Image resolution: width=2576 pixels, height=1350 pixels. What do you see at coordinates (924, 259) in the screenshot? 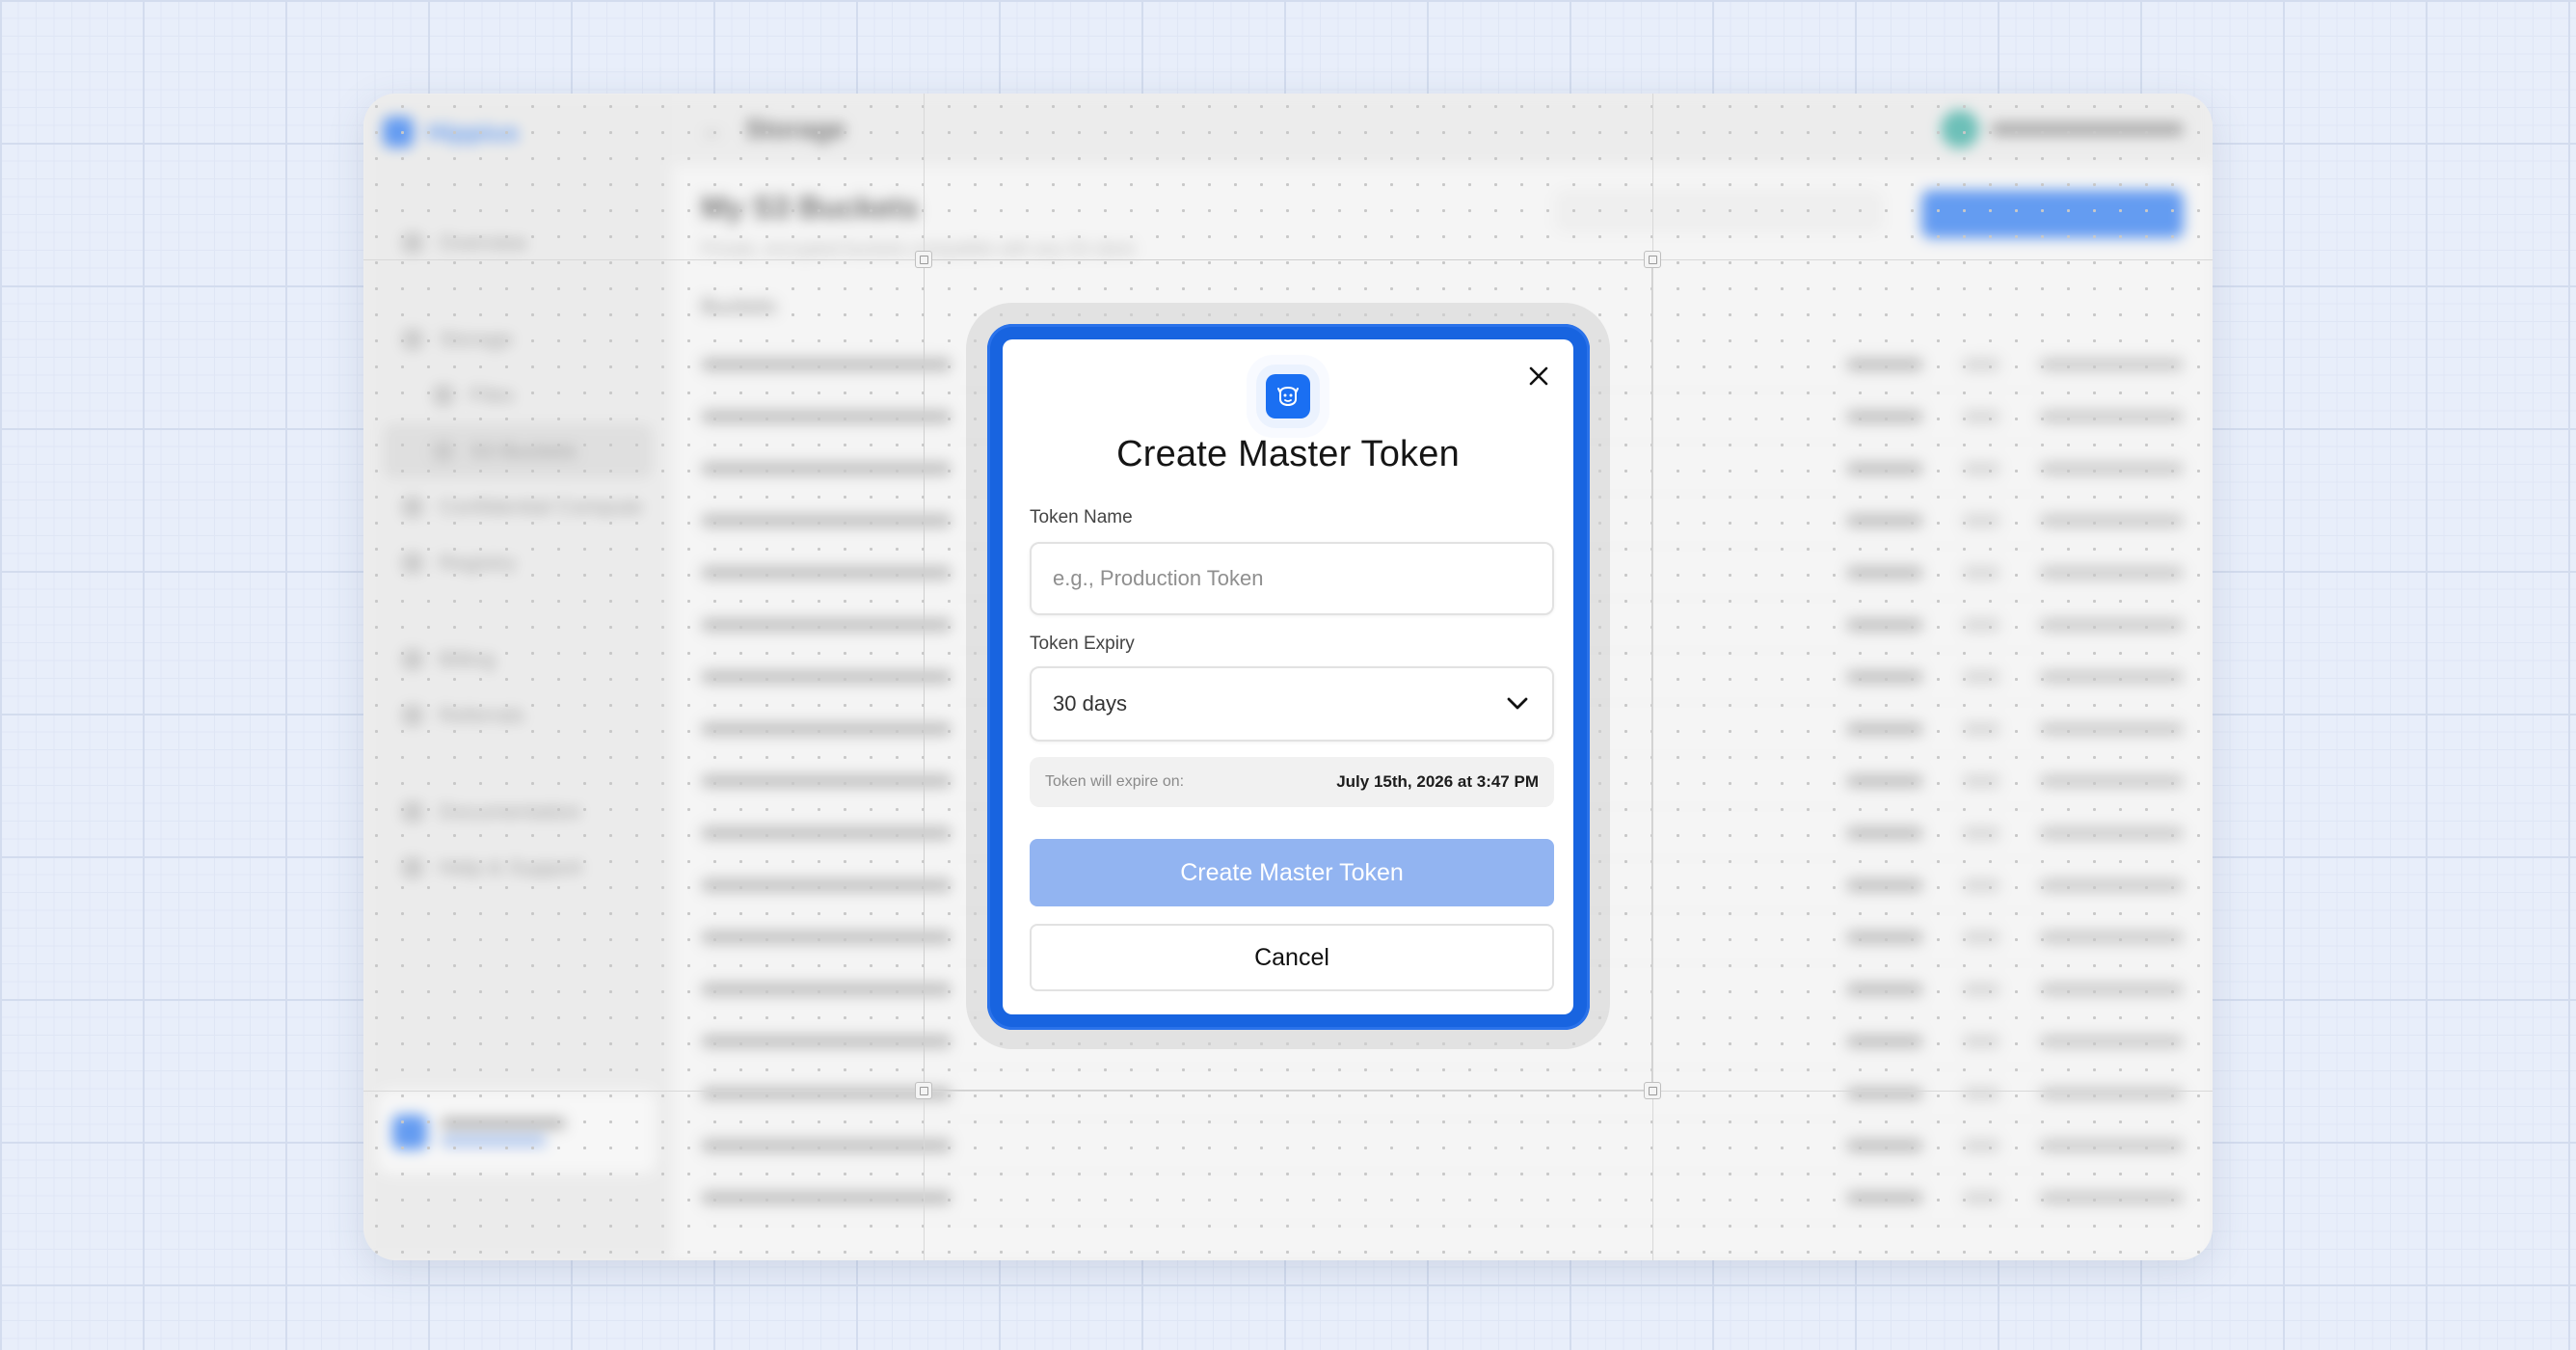
I see `resize-handle-top-left` at bounding box center [924, 259].